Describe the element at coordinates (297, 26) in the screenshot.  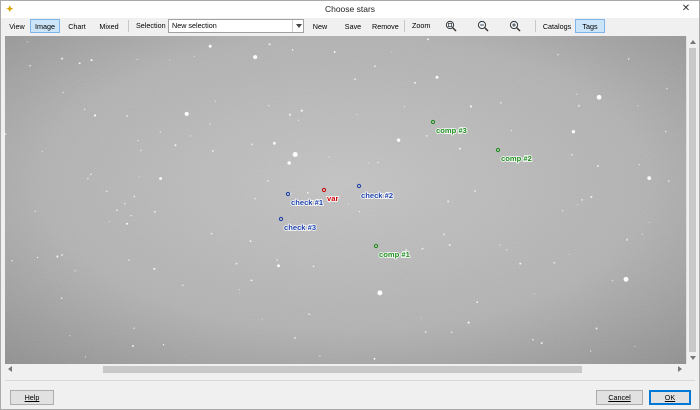
I see `chevron-down-icon` at that location.